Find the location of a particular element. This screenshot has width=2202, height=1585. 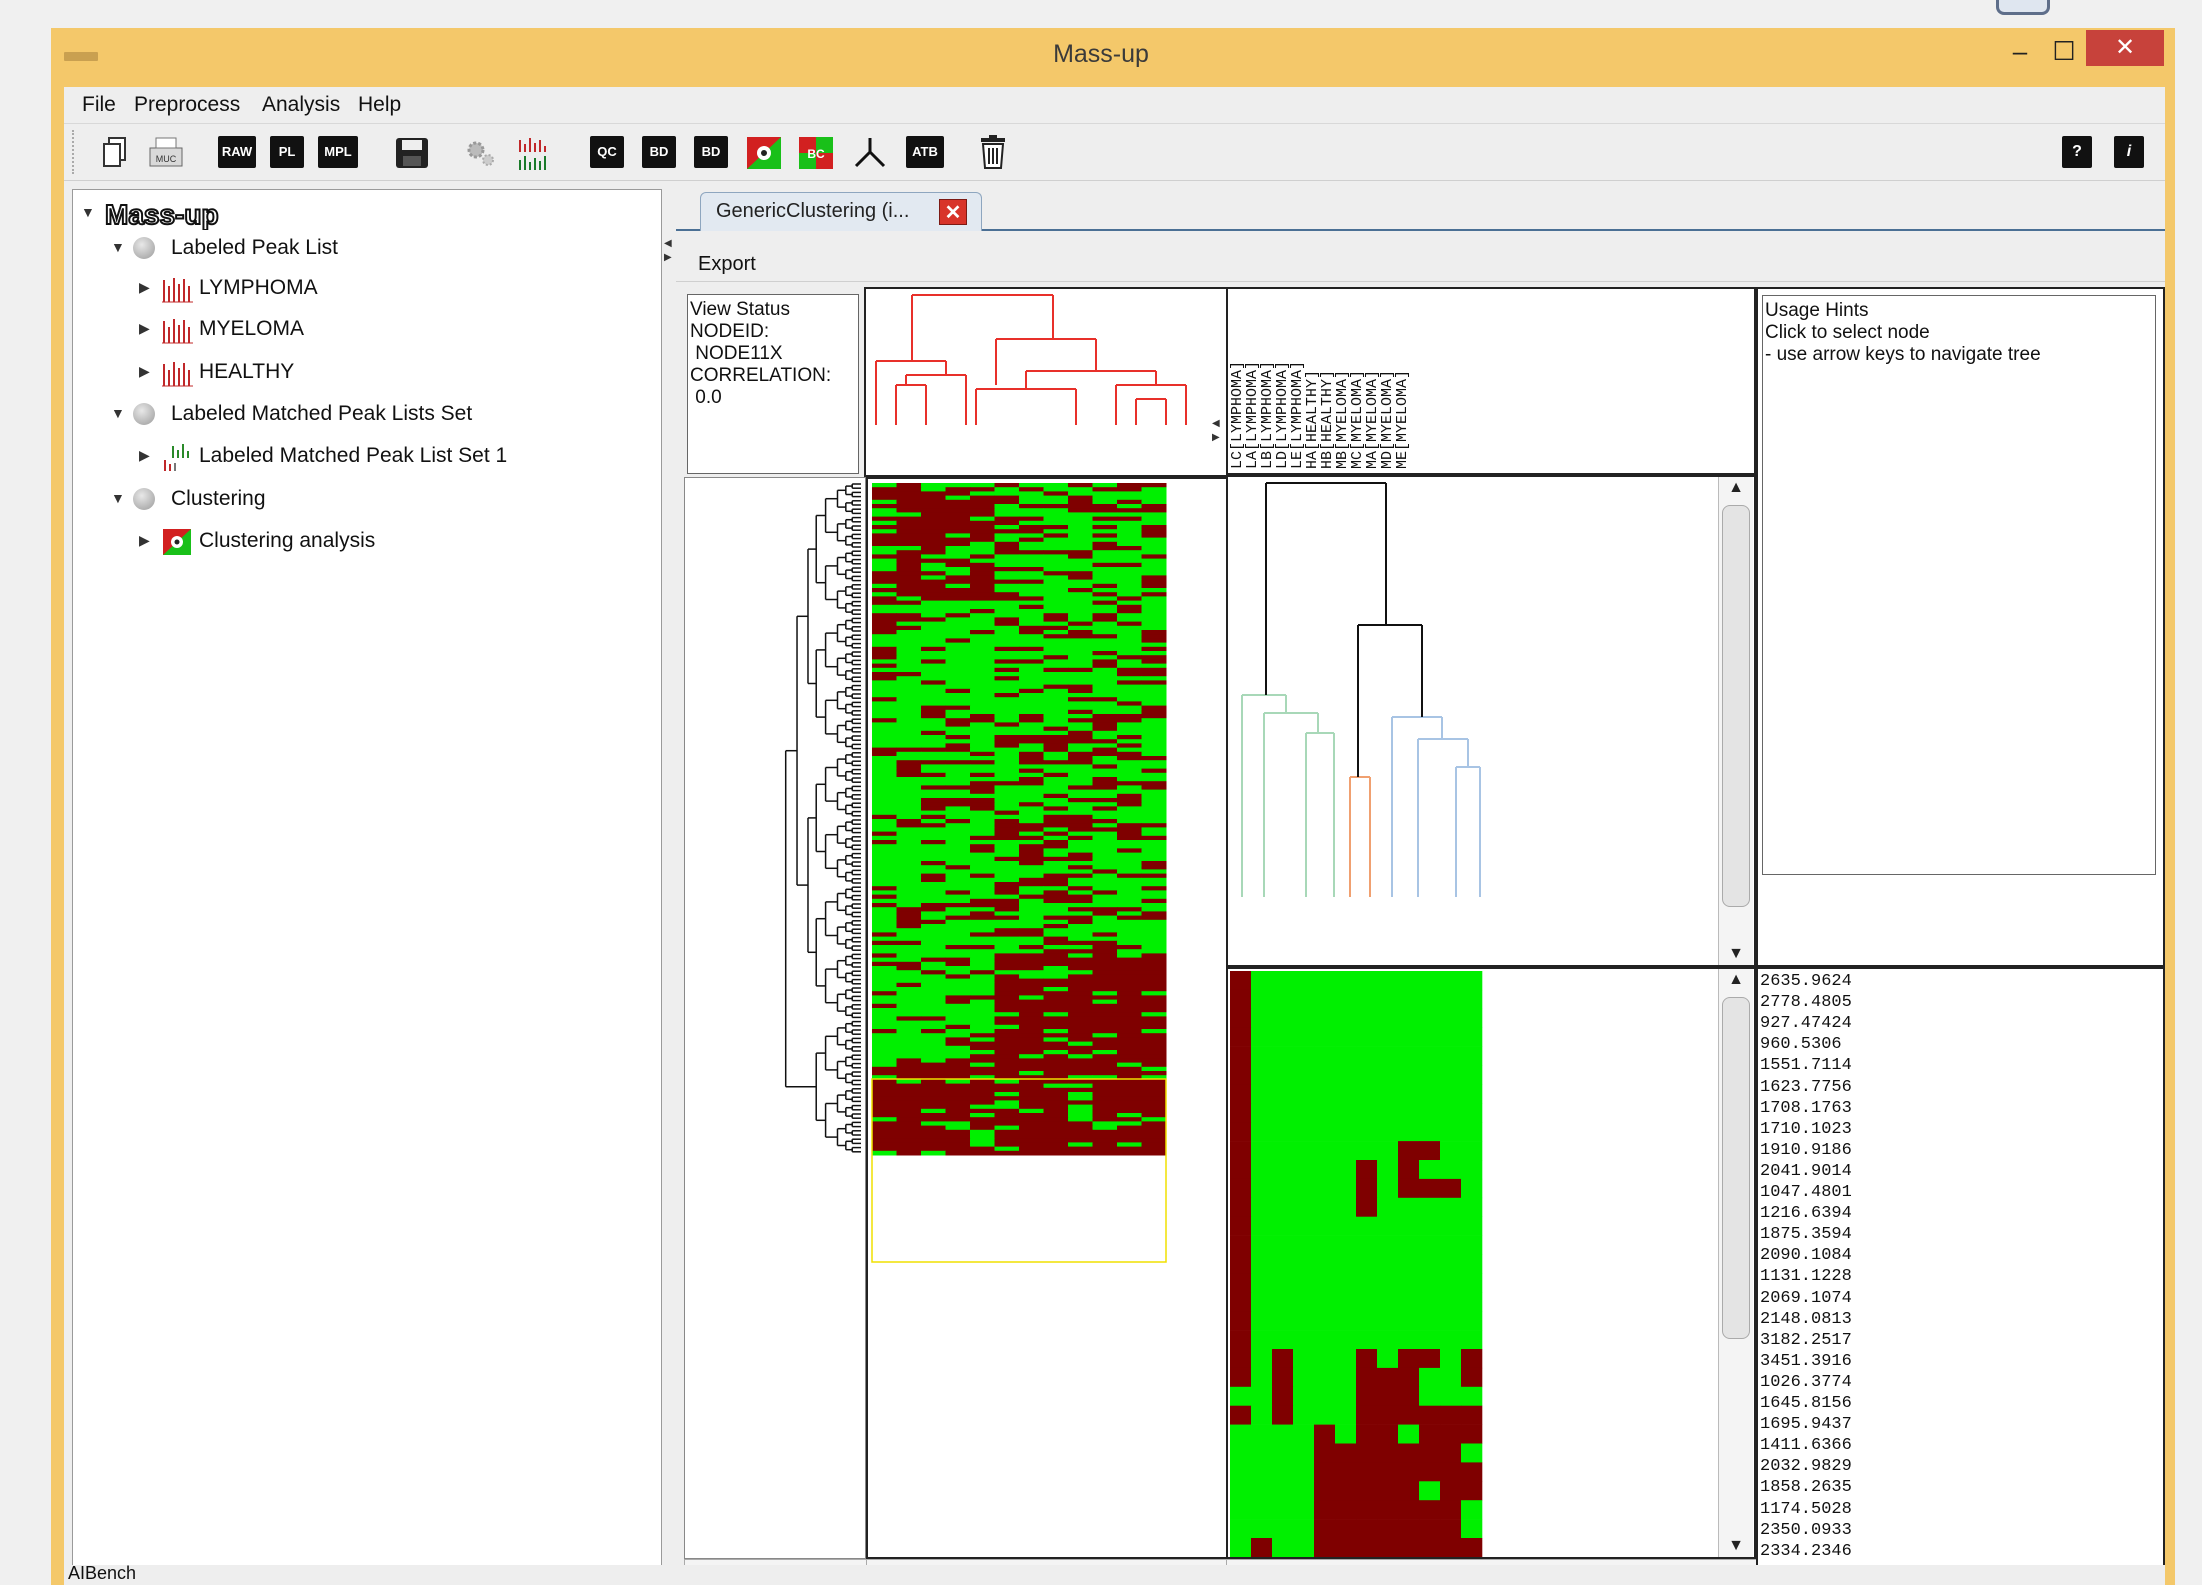

zoom-tree-scrollbar: ▲ ▼ is located at coordinates (1735, 721).